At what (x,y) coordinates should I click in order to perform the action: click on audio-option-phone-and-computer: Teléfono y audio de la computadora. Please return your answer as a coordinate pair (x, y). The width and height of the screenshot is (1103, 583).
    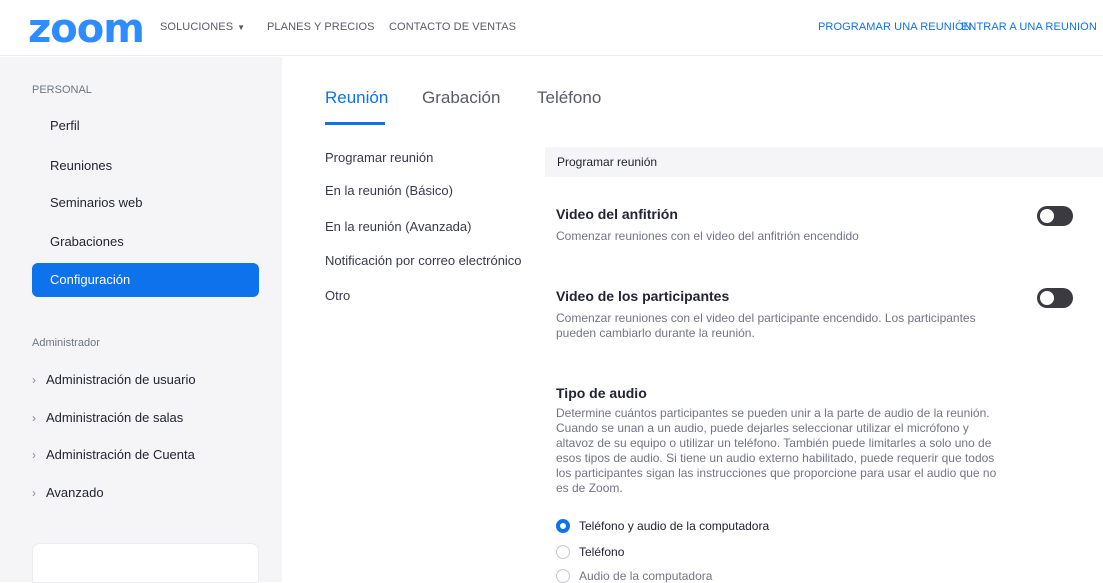
    Looking at the image, I should click on (662, 526).